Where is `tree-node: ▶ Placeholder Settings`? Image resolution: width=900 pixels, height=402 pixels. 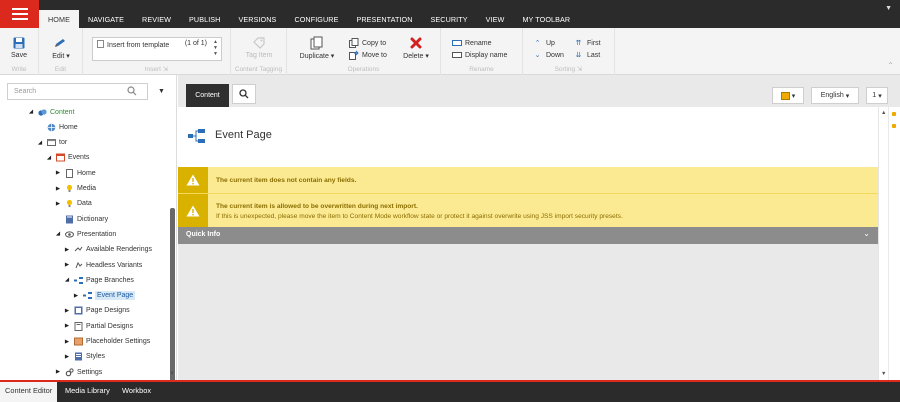 tree-node: ▶ Placeholder Settings is located at coordinates (107, 342).